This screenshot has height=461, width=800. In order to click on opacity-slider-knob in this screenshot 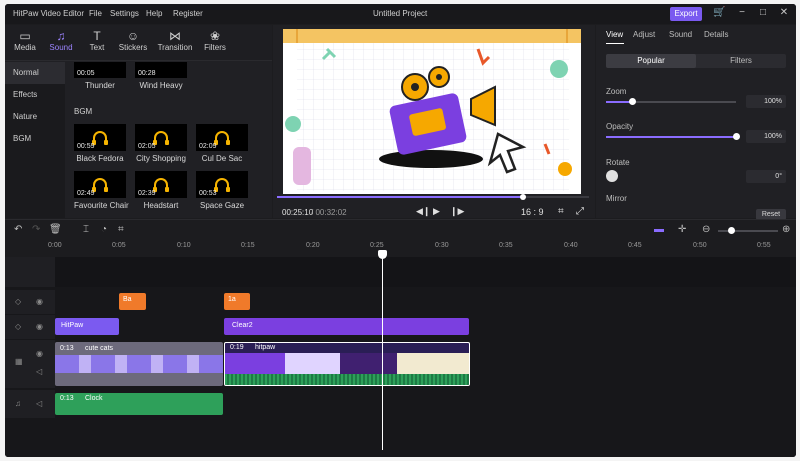, I will do `click(736, 136)`.